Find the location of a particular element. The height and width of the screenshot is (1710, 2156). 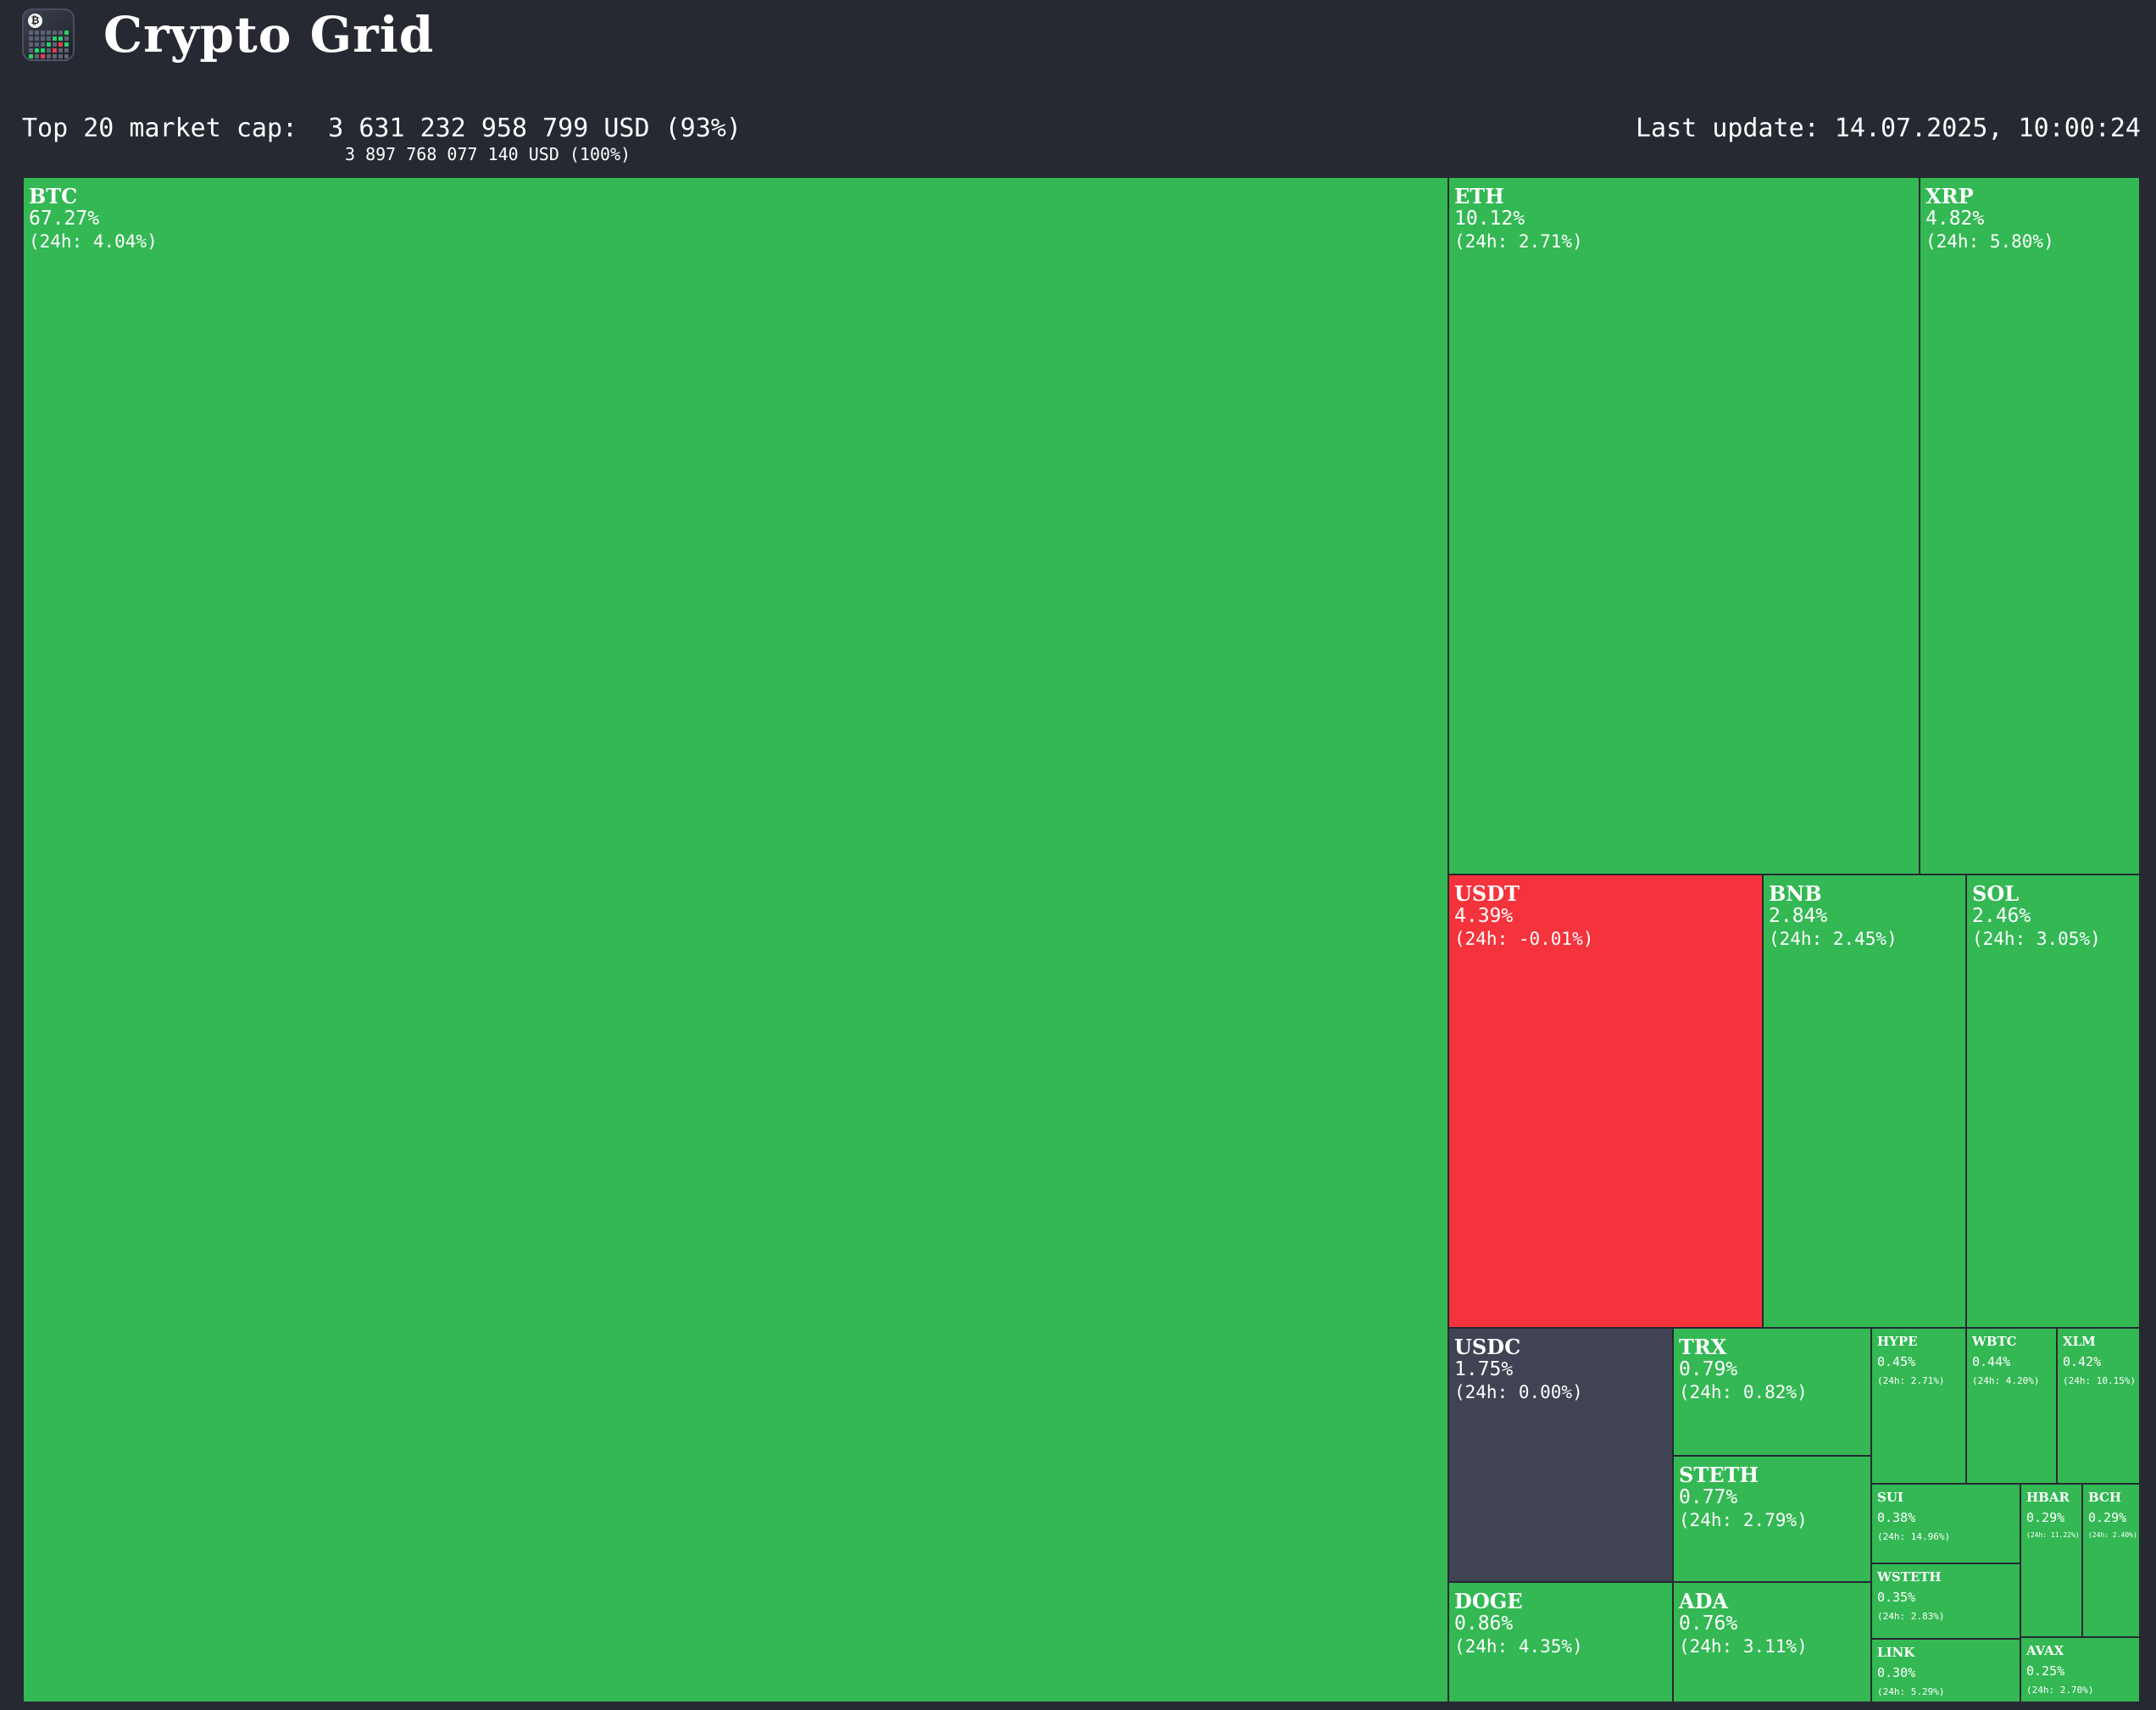

tile-share: 0.30% is located at coordinates (1896, 1672).